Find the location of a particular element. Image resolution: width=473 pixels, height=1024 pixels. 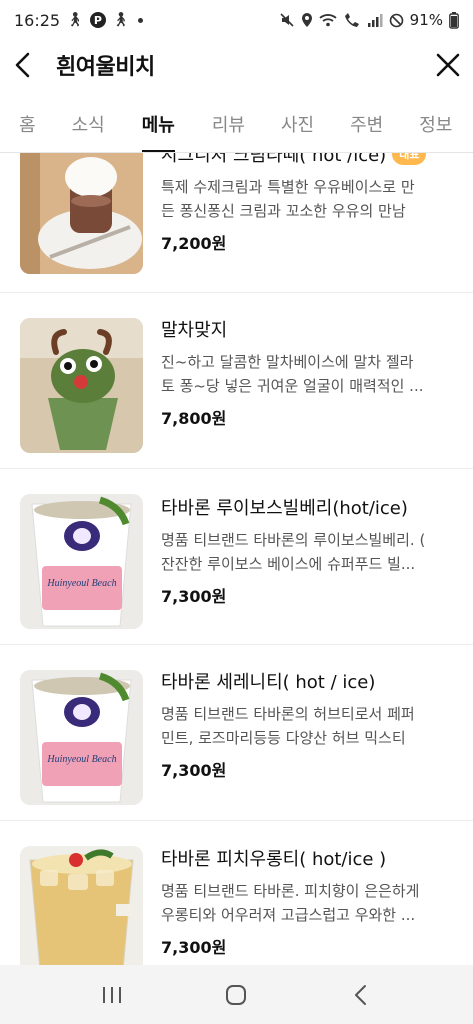

menu-item-name: 말차맞지 is located at coordinates (308, 329).